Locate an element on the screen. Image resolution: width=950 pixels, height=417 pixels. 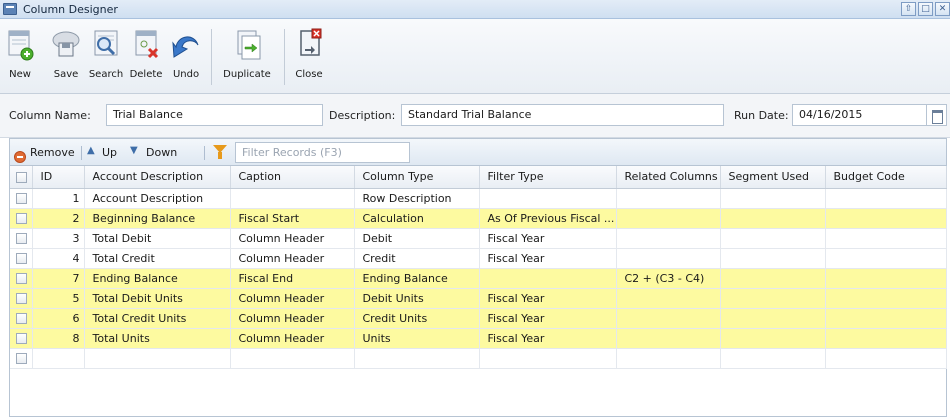
row-column-type: Calculation is located at coordinates (417, 218).